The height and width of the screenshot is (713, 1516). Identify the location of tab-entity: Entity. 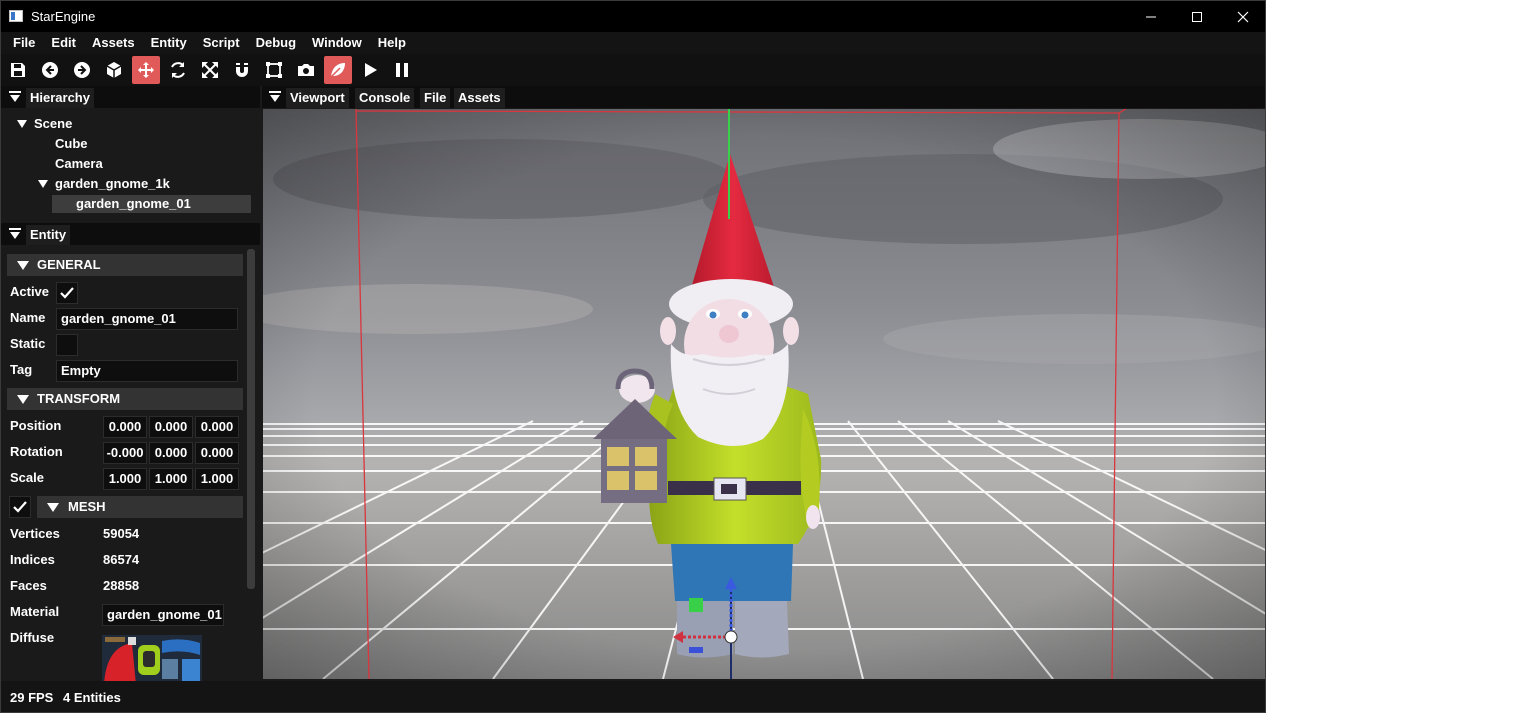
(48, 235).